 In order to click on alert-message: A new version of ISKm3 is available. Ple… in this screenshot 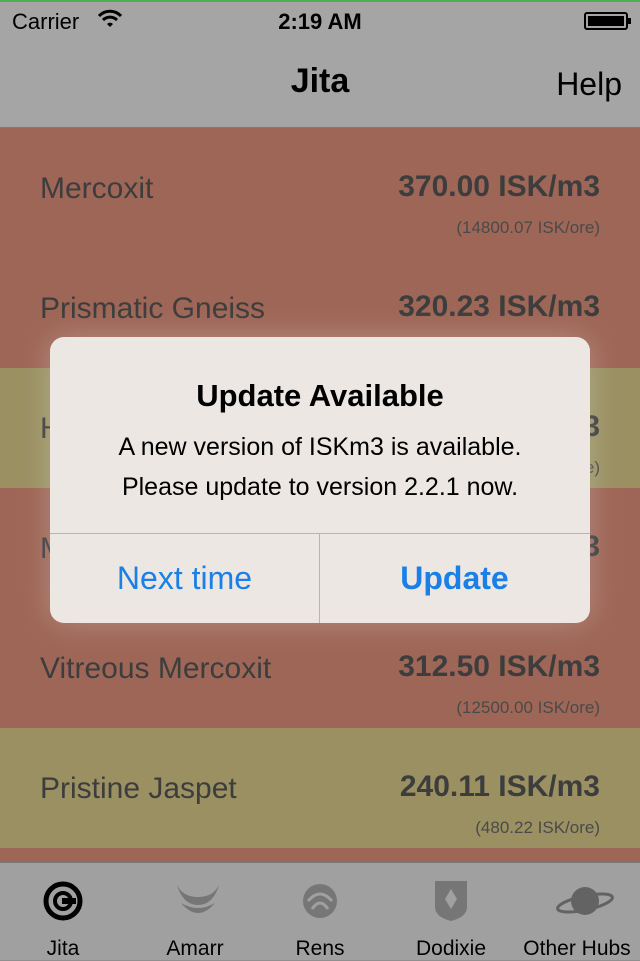, I will do `click(320, 467)`.